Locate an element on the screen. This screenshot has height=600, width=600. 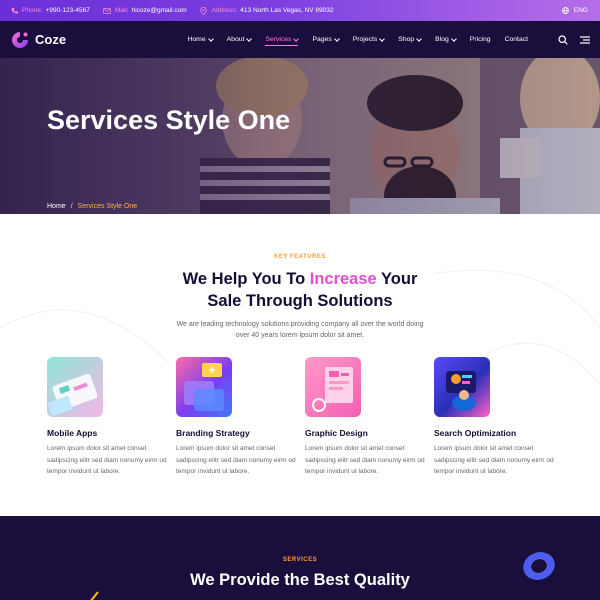
nav-about: About is located at coordinates (239, 39).